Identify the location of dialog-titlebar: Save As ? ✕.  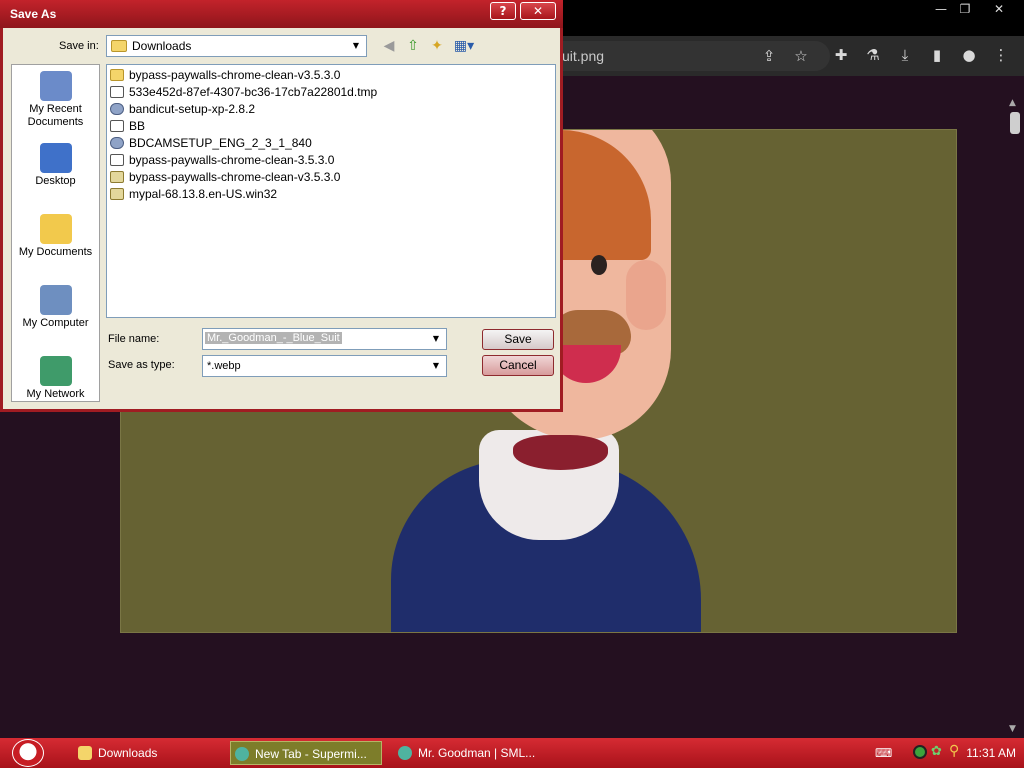
(281, 14).